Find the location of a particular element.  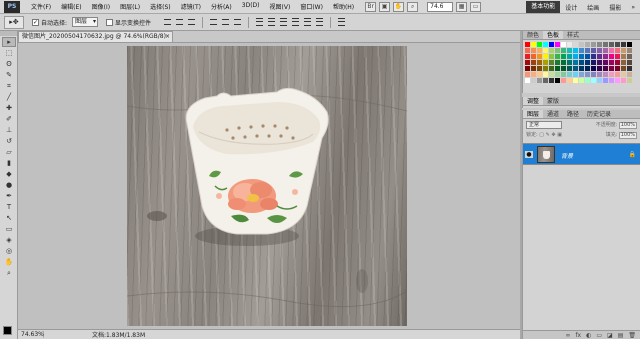

marquee-tool-icon: ⬚ is located at coordinates (9, 53).